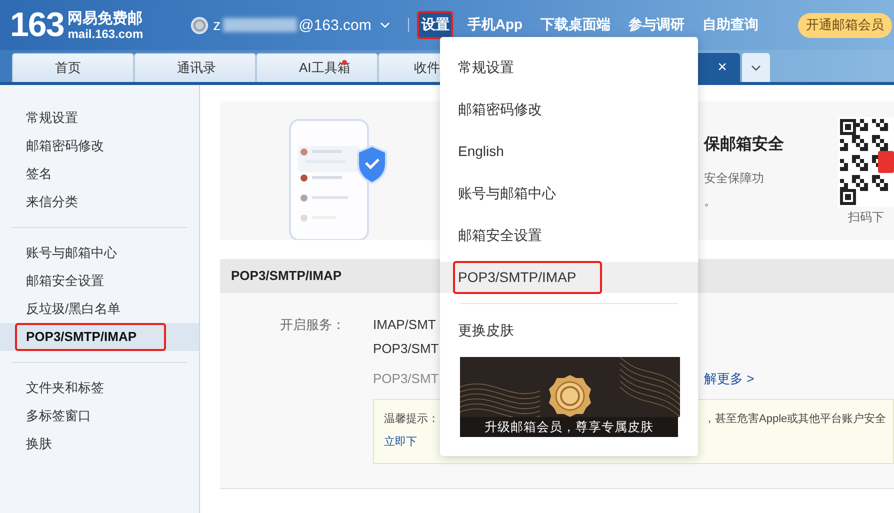 This screenshot has height=513, width=894. What do you see at coordinates (90, 146) in the screenshot?
I see `sidebar-item: 邮箱密码修改` at bounding box center [90, 146].